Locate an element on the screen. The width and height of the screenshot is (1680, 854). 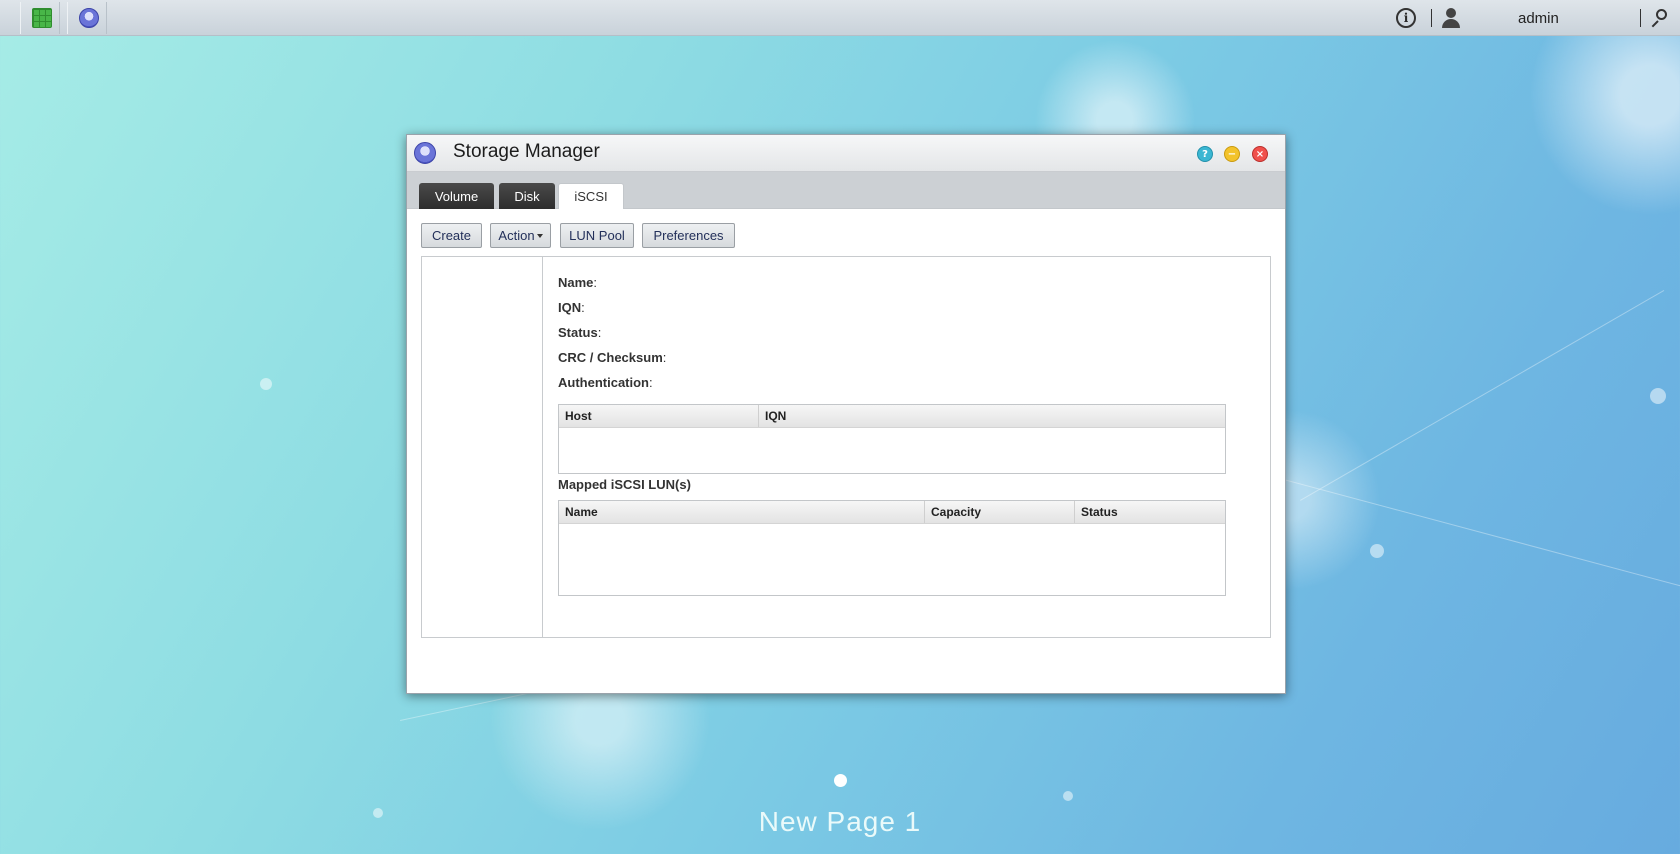
hosts-table: Host IQN is located at coordinates (892, 439).